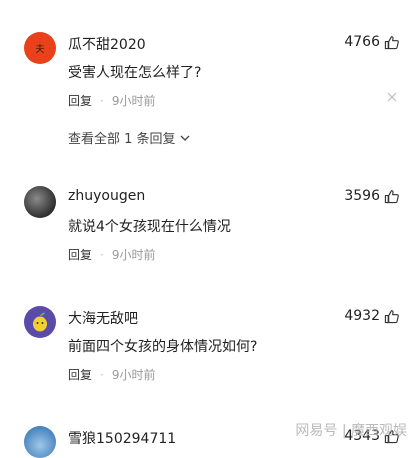  I want to click on comment-text: 前面四个女孩的身体情况如何?, so click(163, 347).